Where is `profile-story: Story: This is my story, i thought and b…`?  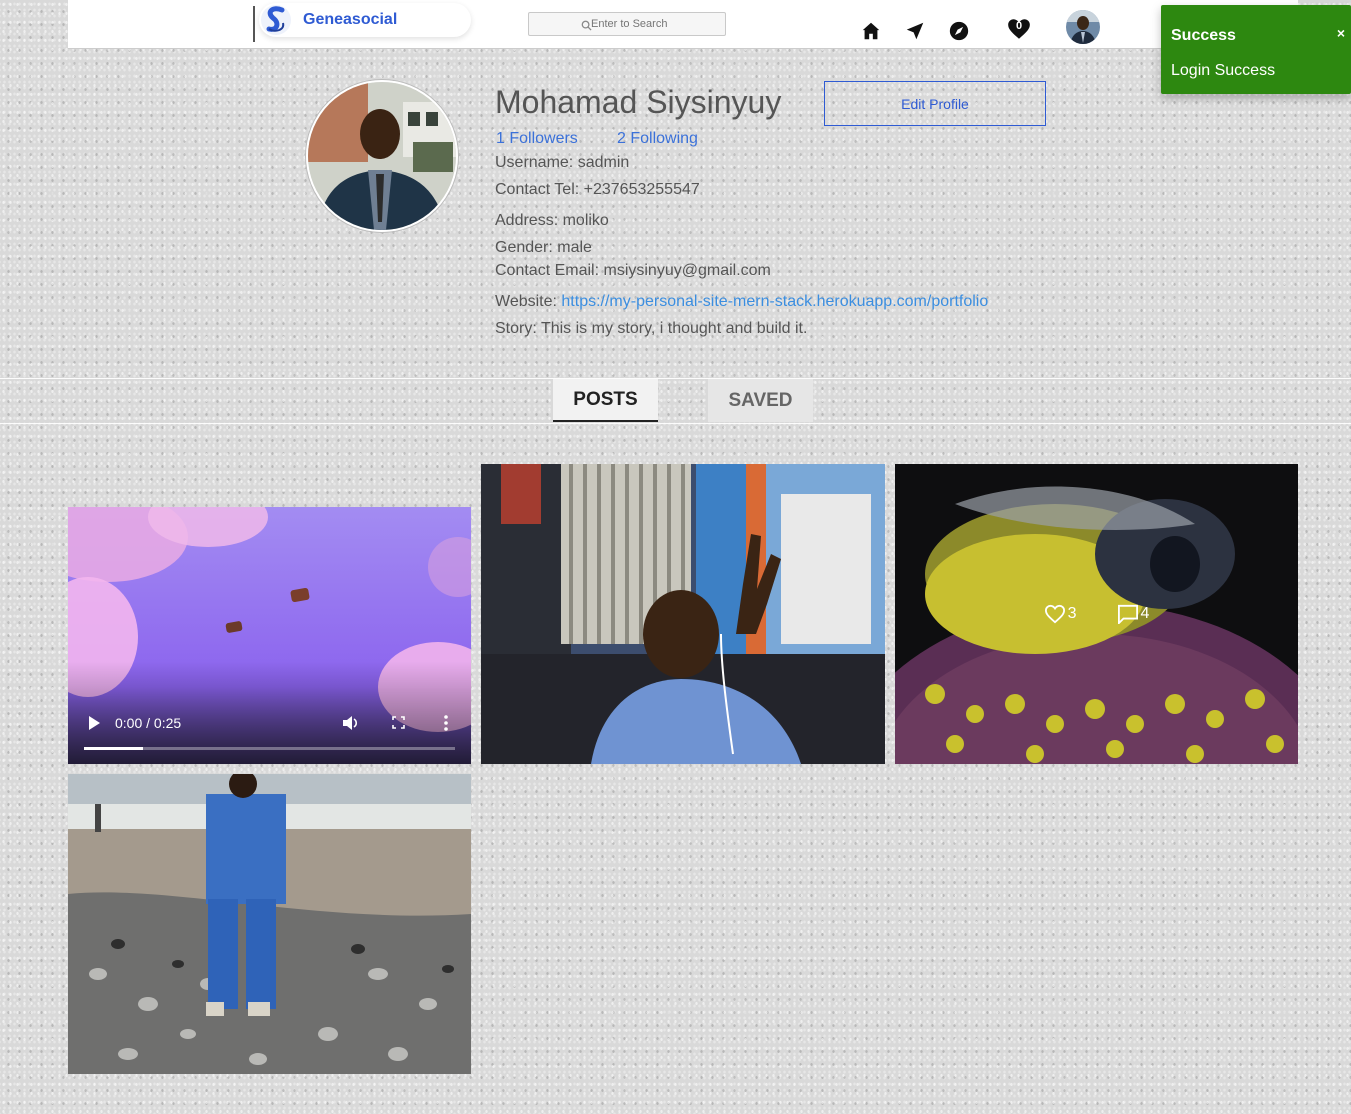
profile-story: Story: This is my story, i thought and b… is located at coordinates (651, 328).